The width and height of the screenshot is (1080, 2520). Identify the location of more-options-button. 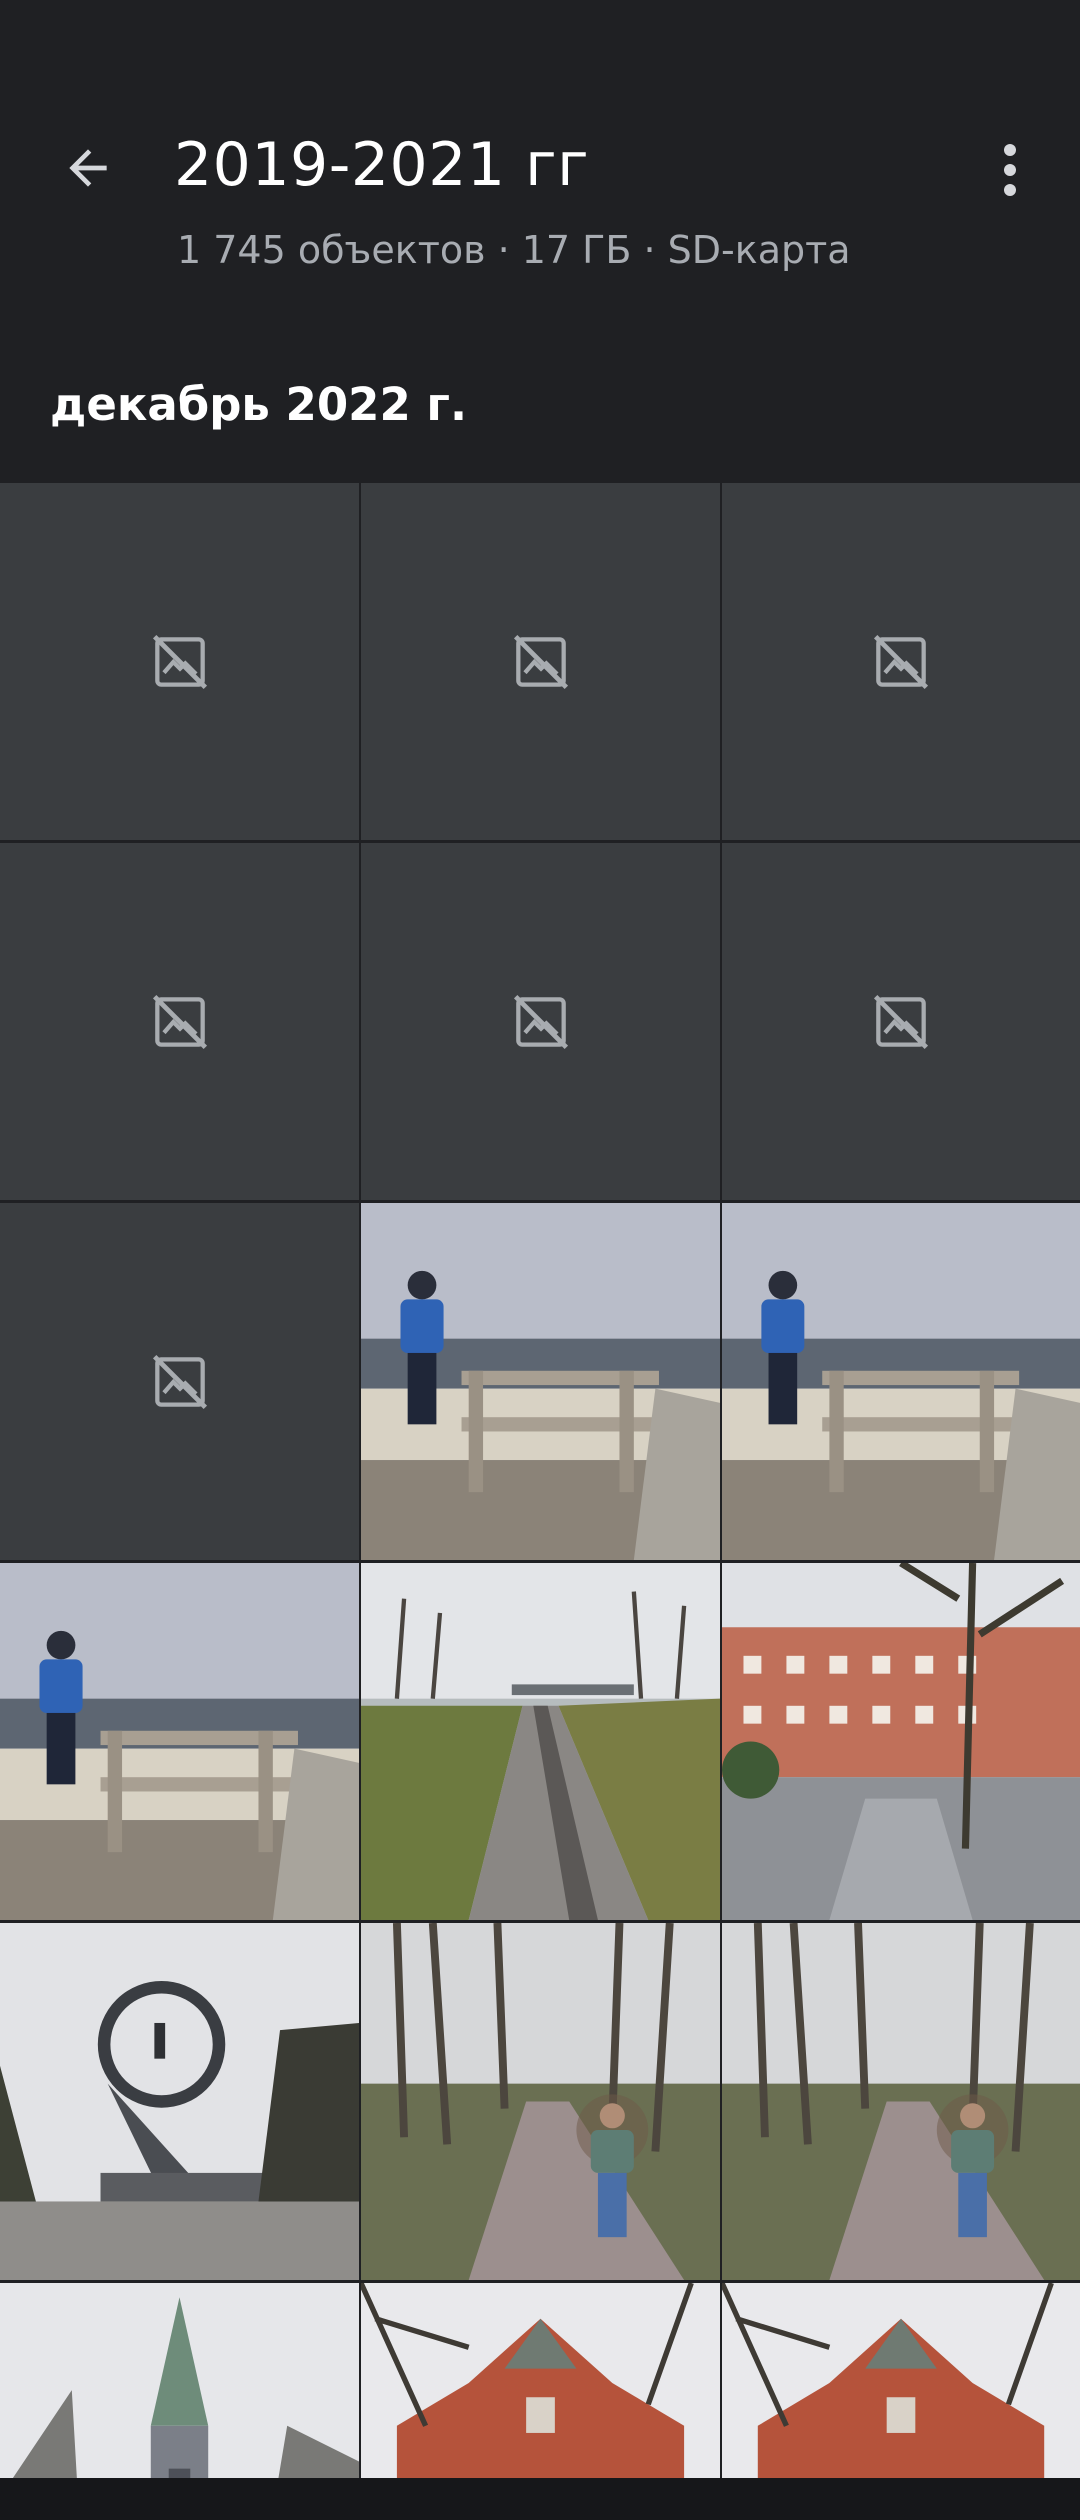
(1010, 170).